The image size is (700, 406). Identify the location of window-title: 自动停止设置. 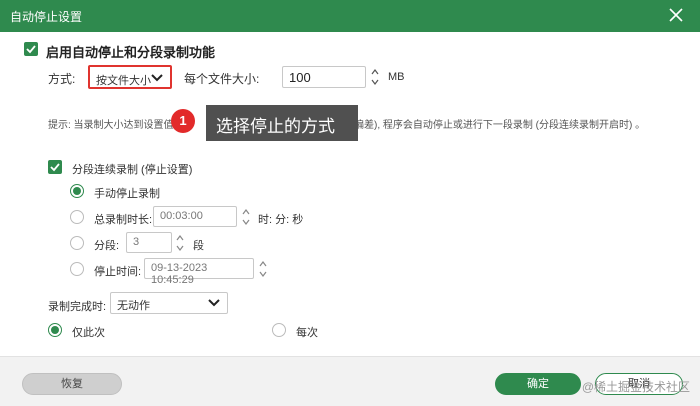
(46, 17).